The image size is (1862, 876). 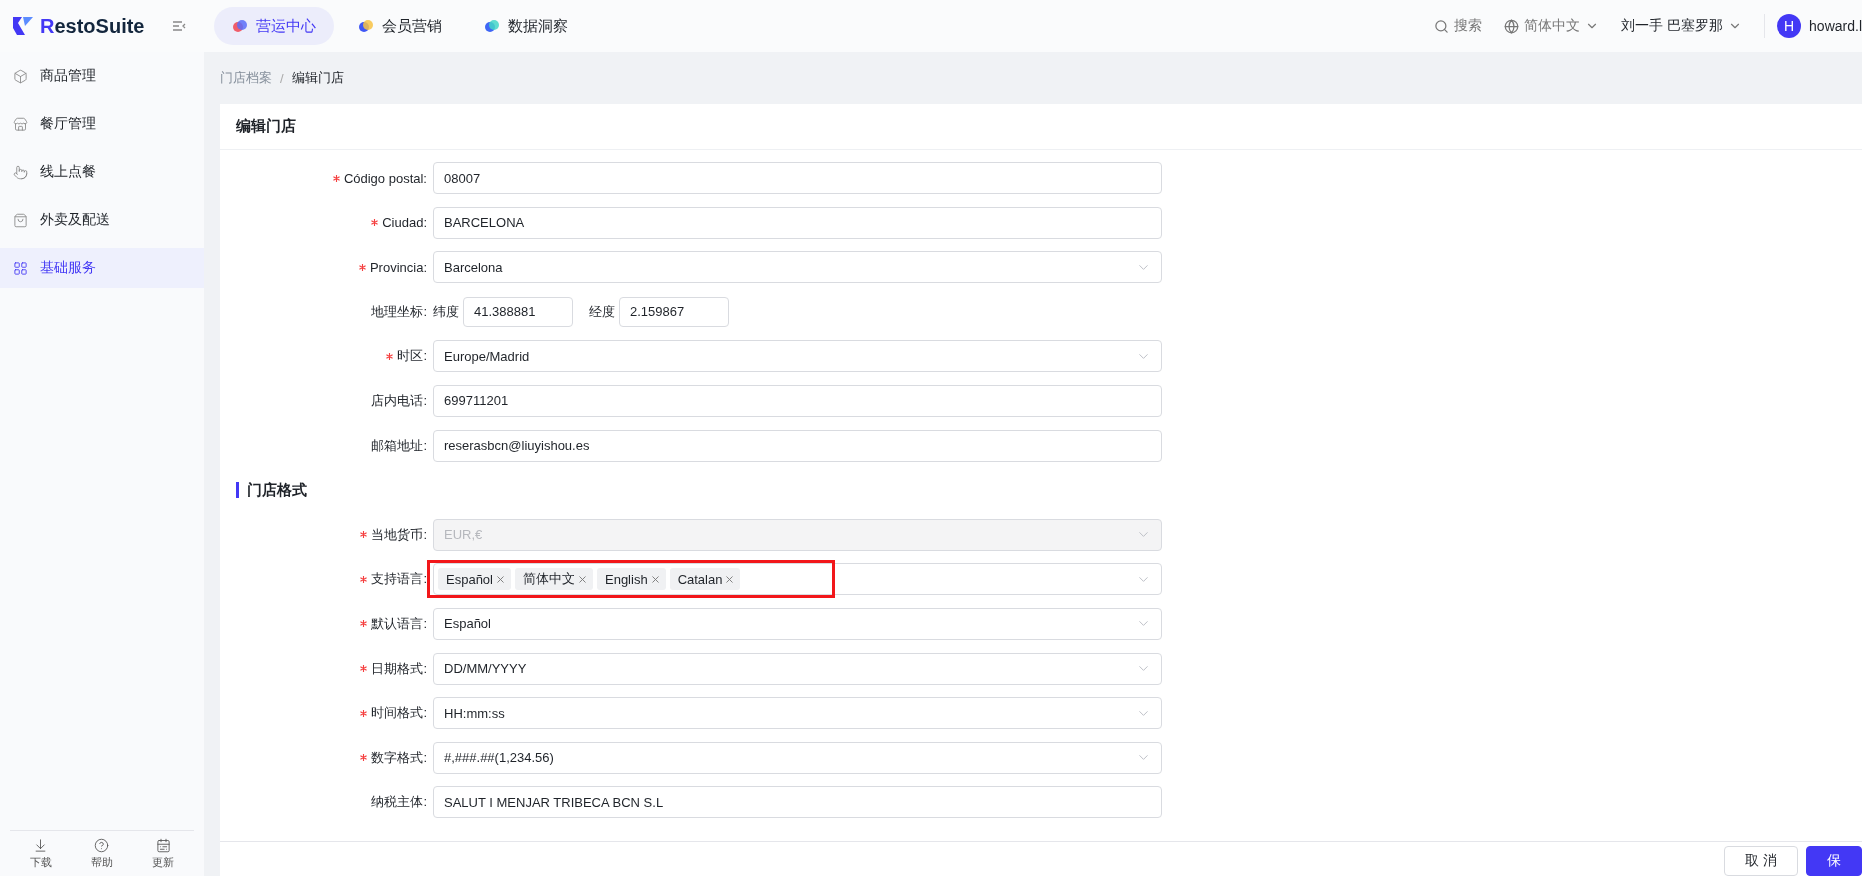 What do you see at coordinates (385, 178) in the screenshot?
I see `field-label: Código postal:` at bounding box center [385, 178].